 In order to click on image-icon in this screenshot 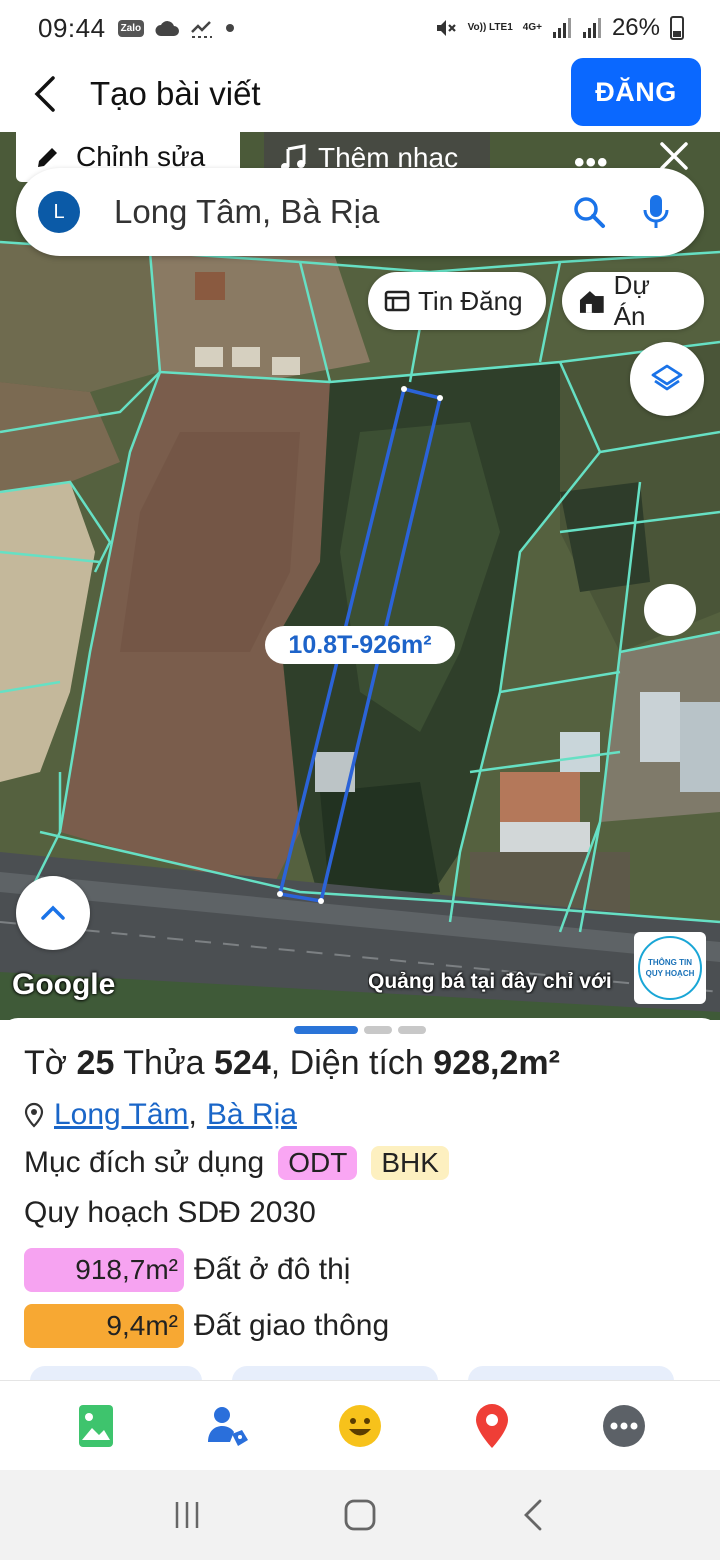, I will do `click(96, 1425)`.